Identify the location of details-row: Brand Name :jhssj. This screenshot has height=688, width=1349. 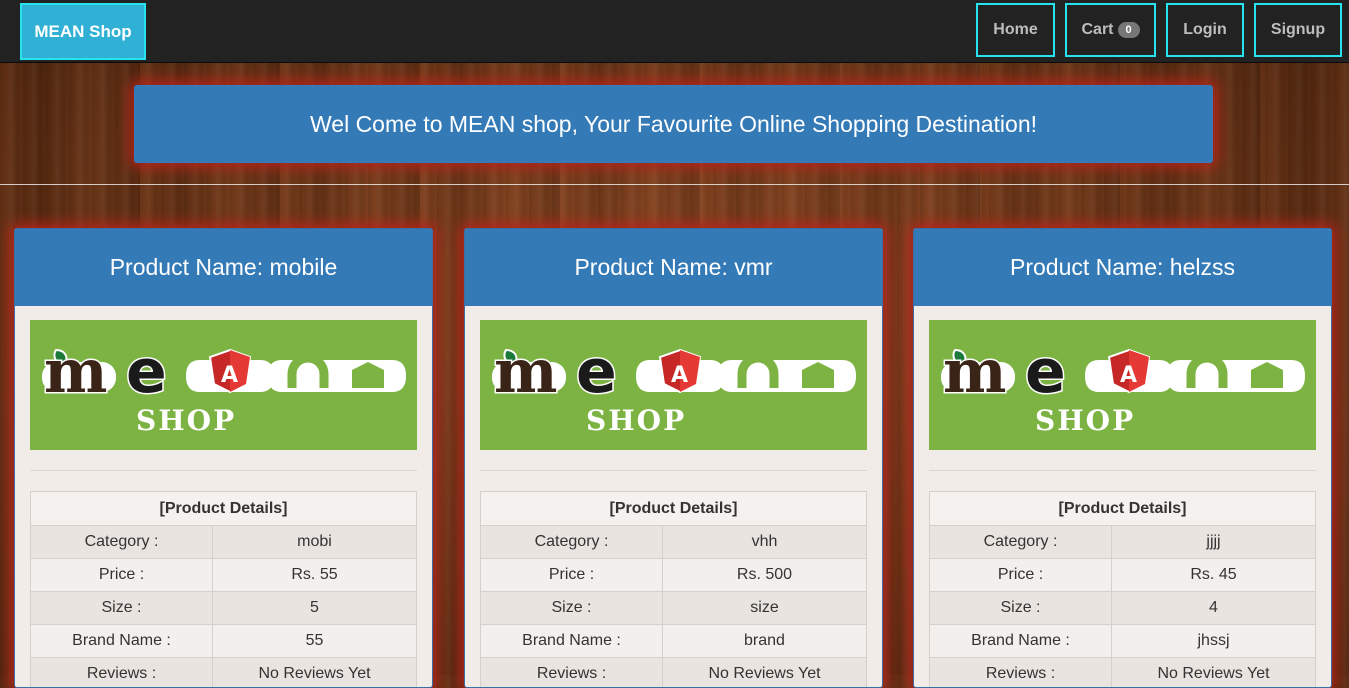
(1123, 641).